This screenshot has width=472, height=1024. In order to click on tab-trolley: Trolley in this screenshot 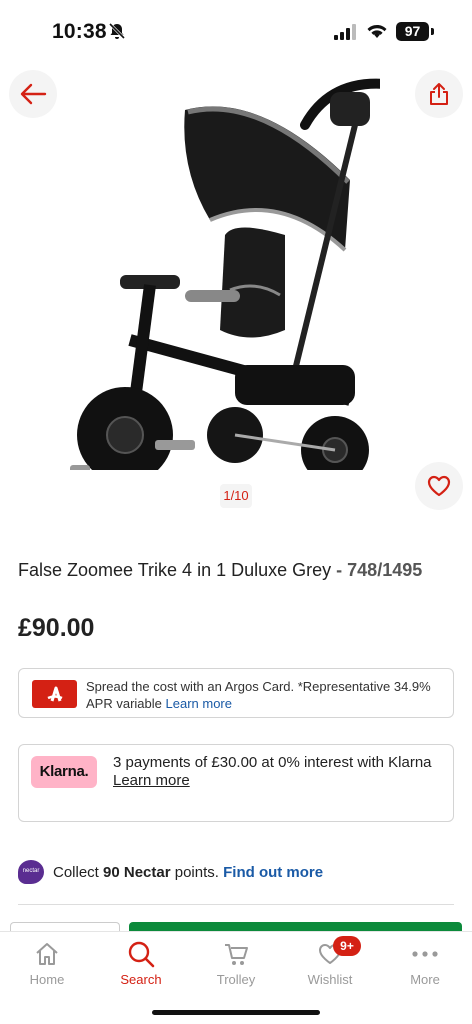, I will do `click(236, 967)`.